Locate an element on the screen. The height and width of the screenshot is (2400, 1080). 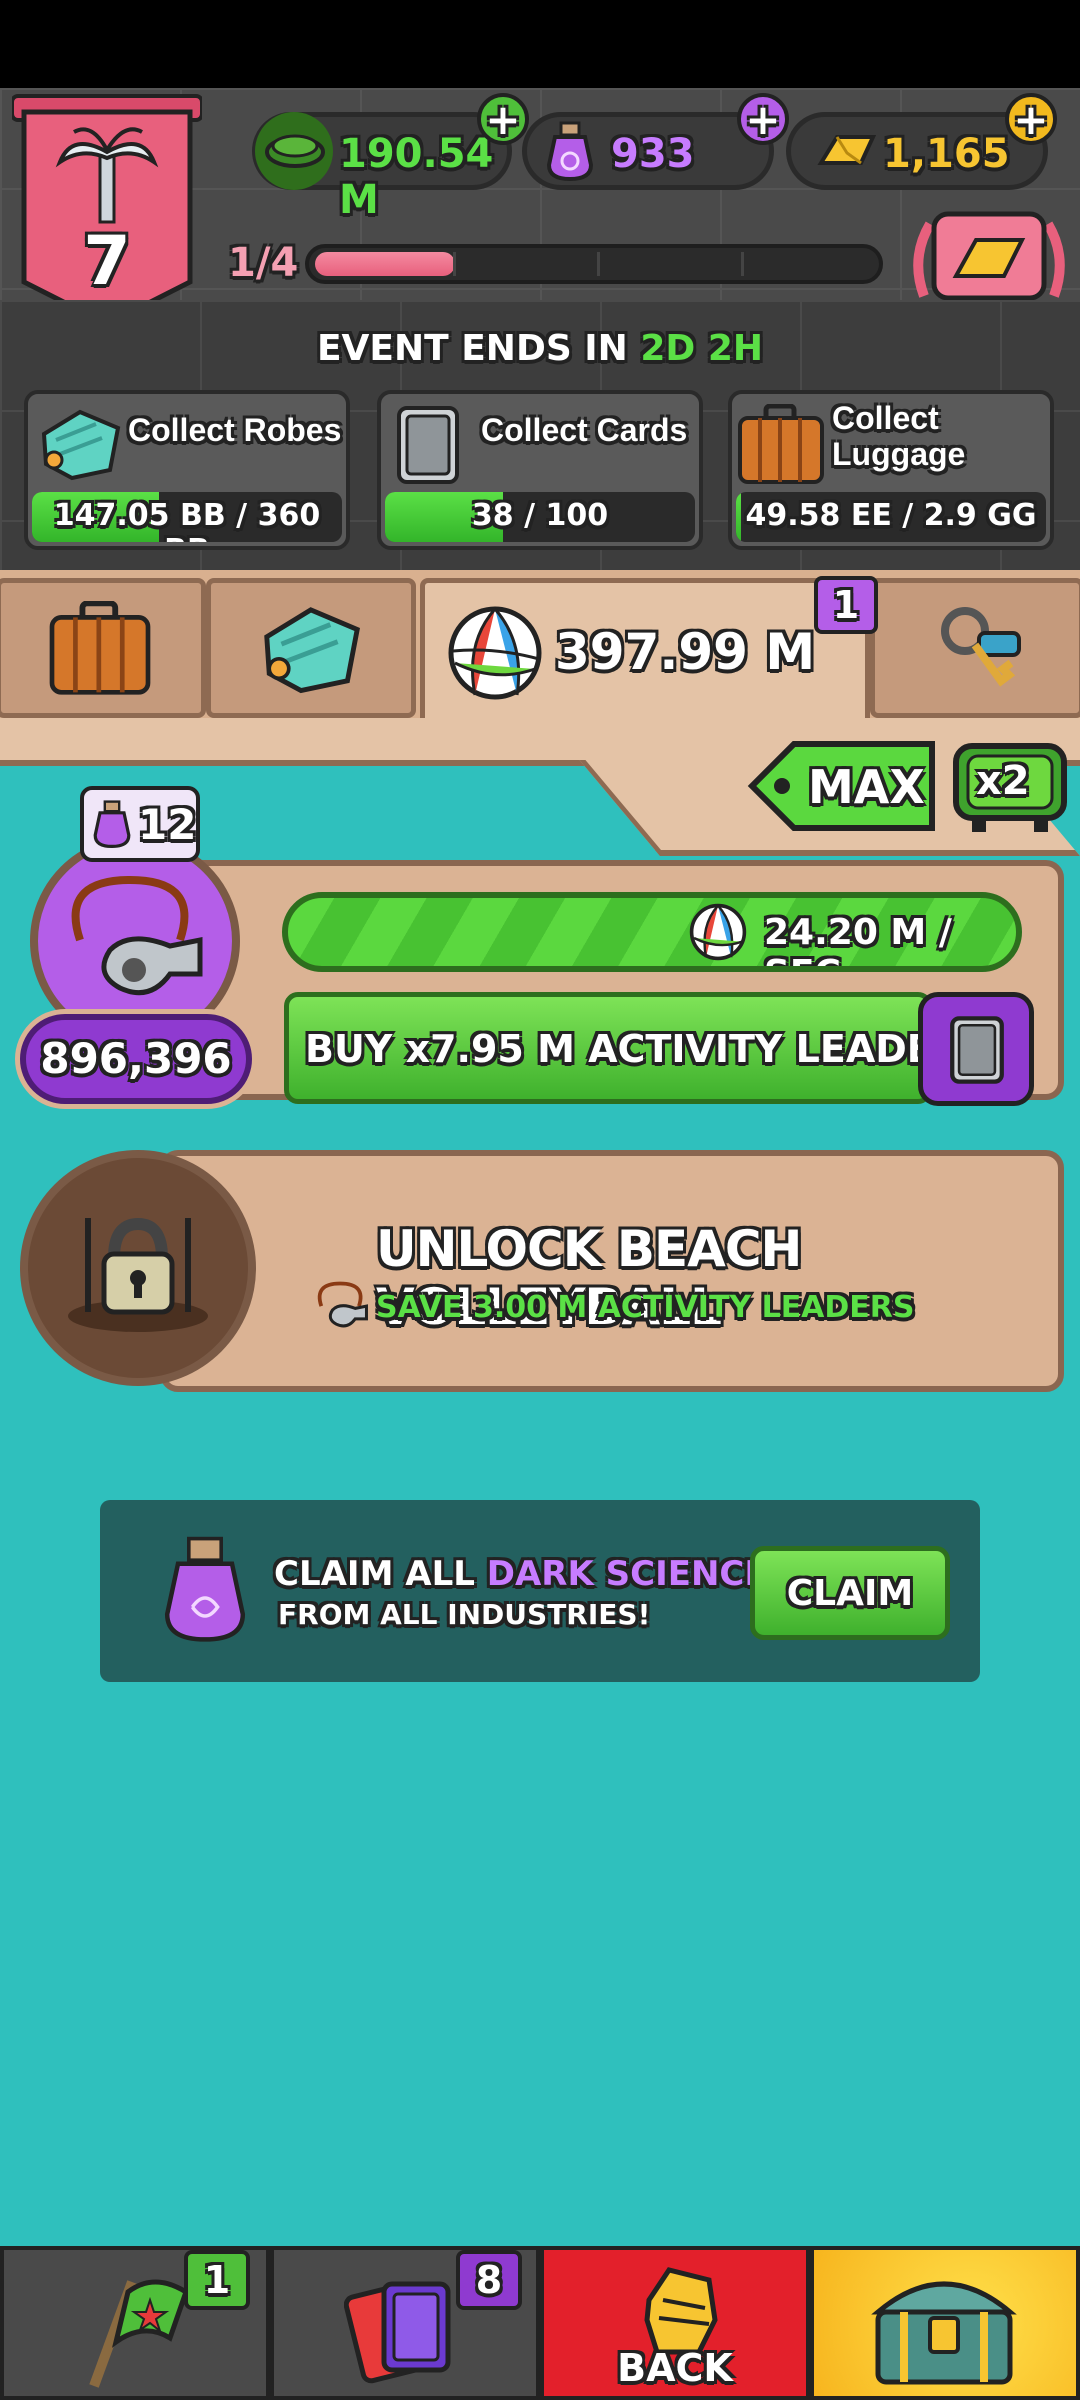
treasure-chest-icon is located at coordinates (944, 2333).